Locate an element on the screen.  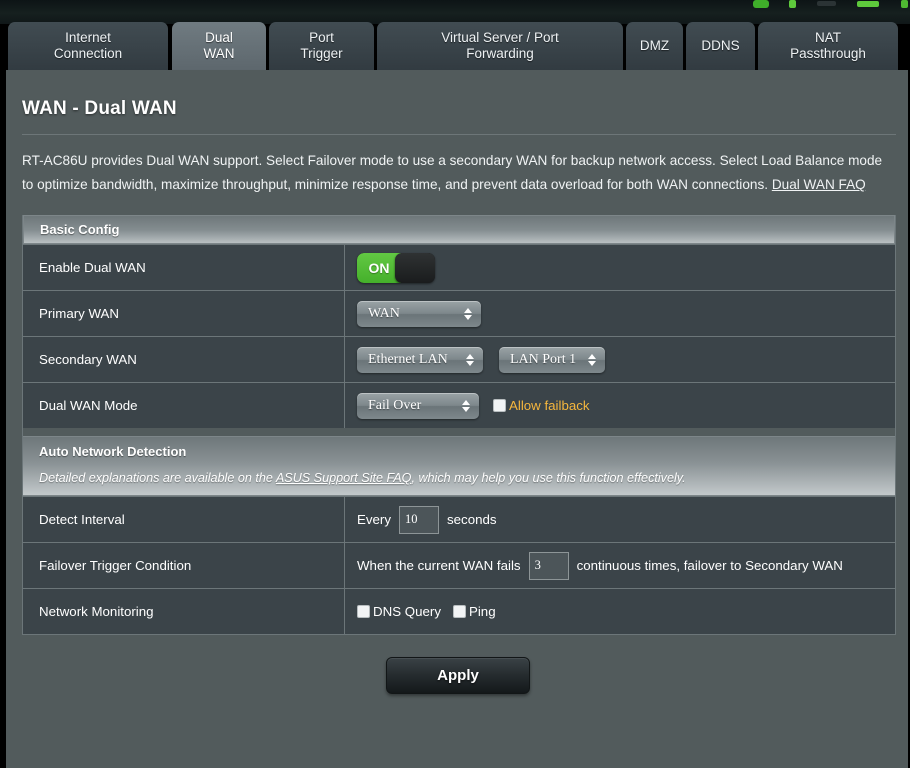
tab-internet-connection-line2: Connection is located at coordinates (88, 53).